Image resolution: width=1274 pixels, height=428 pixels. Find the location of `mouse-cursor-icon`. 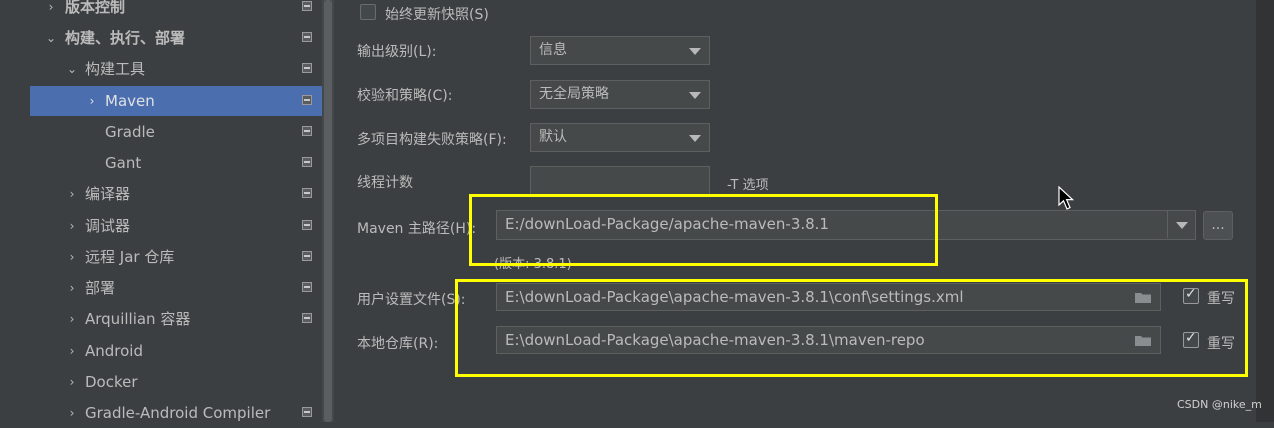

mouse-cursor-icon is located at coordinates (1066, 198).